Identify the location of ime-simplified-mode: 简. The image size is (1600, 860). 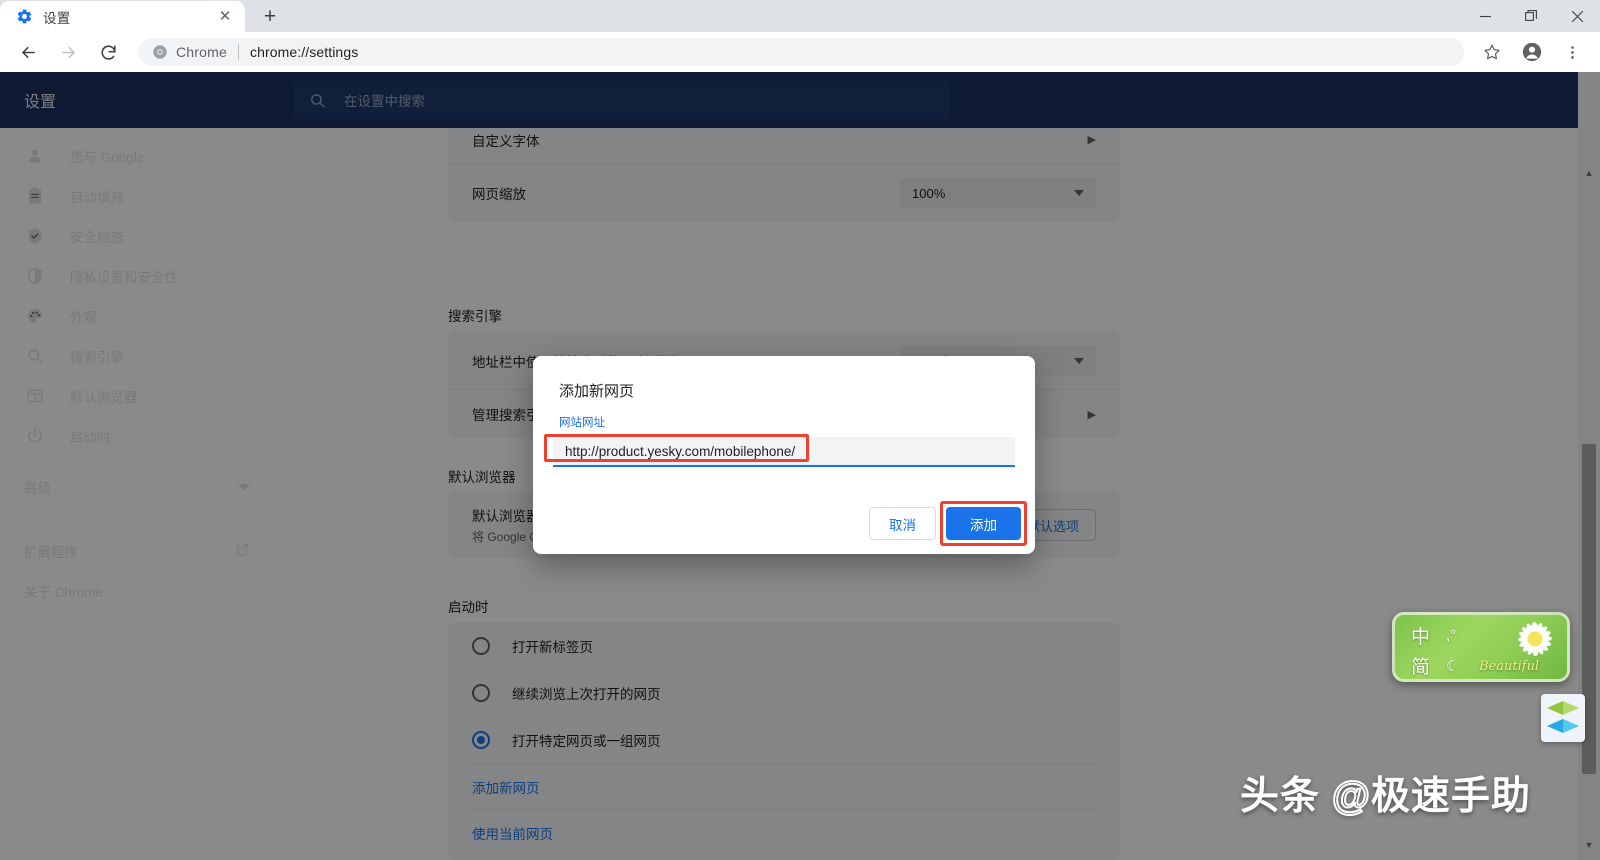
(1420, 665).